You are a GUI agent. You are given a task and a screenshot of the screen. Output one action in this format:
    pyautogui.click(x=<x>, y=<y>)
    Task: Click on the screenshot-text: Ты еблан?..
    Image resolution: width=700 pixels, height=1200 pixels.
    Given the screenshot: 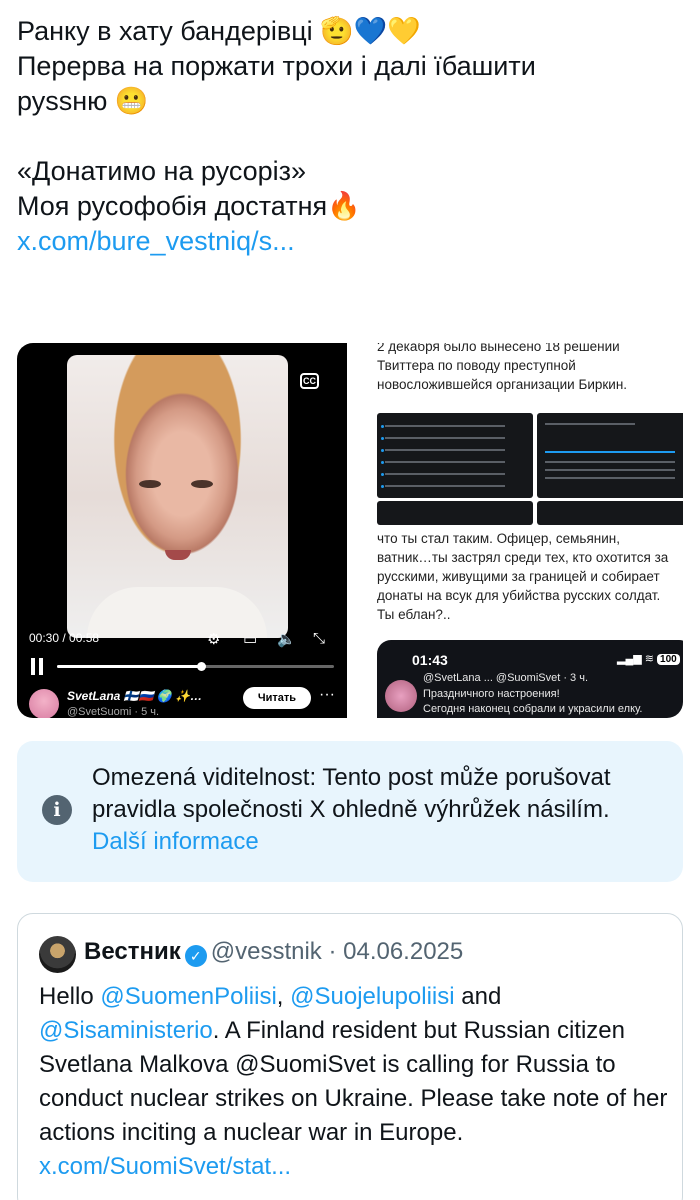 What is the action you would take?
    pyautogui.click(x=414, y=614)
    